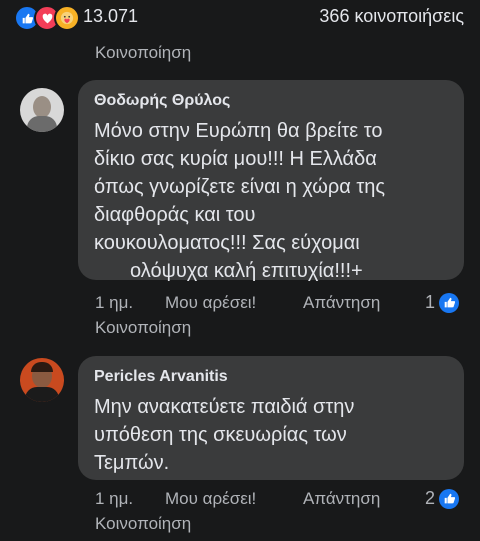 The height and width of the screenshot is (541, 480). What do you see at coordinates (430, 498) in the screenshot?
I see `like-count: 2` at bounding box center [430, 498].